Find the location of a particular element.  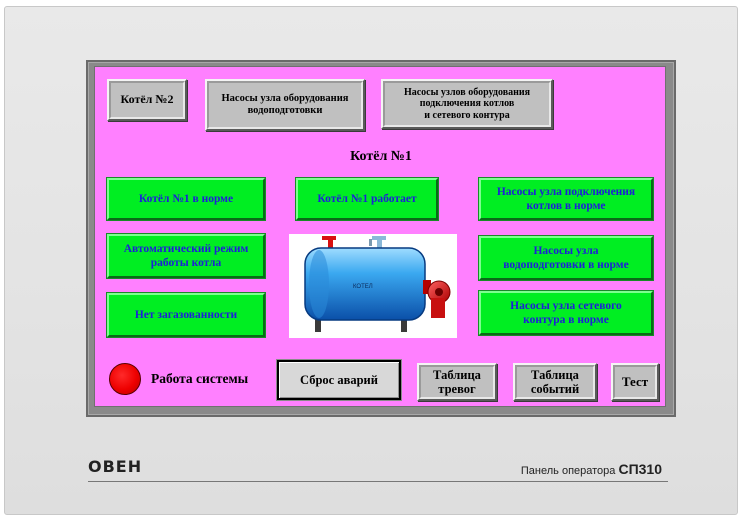

alarm-table-button-label: Таблица тревог is located at coordinates (457, 382).